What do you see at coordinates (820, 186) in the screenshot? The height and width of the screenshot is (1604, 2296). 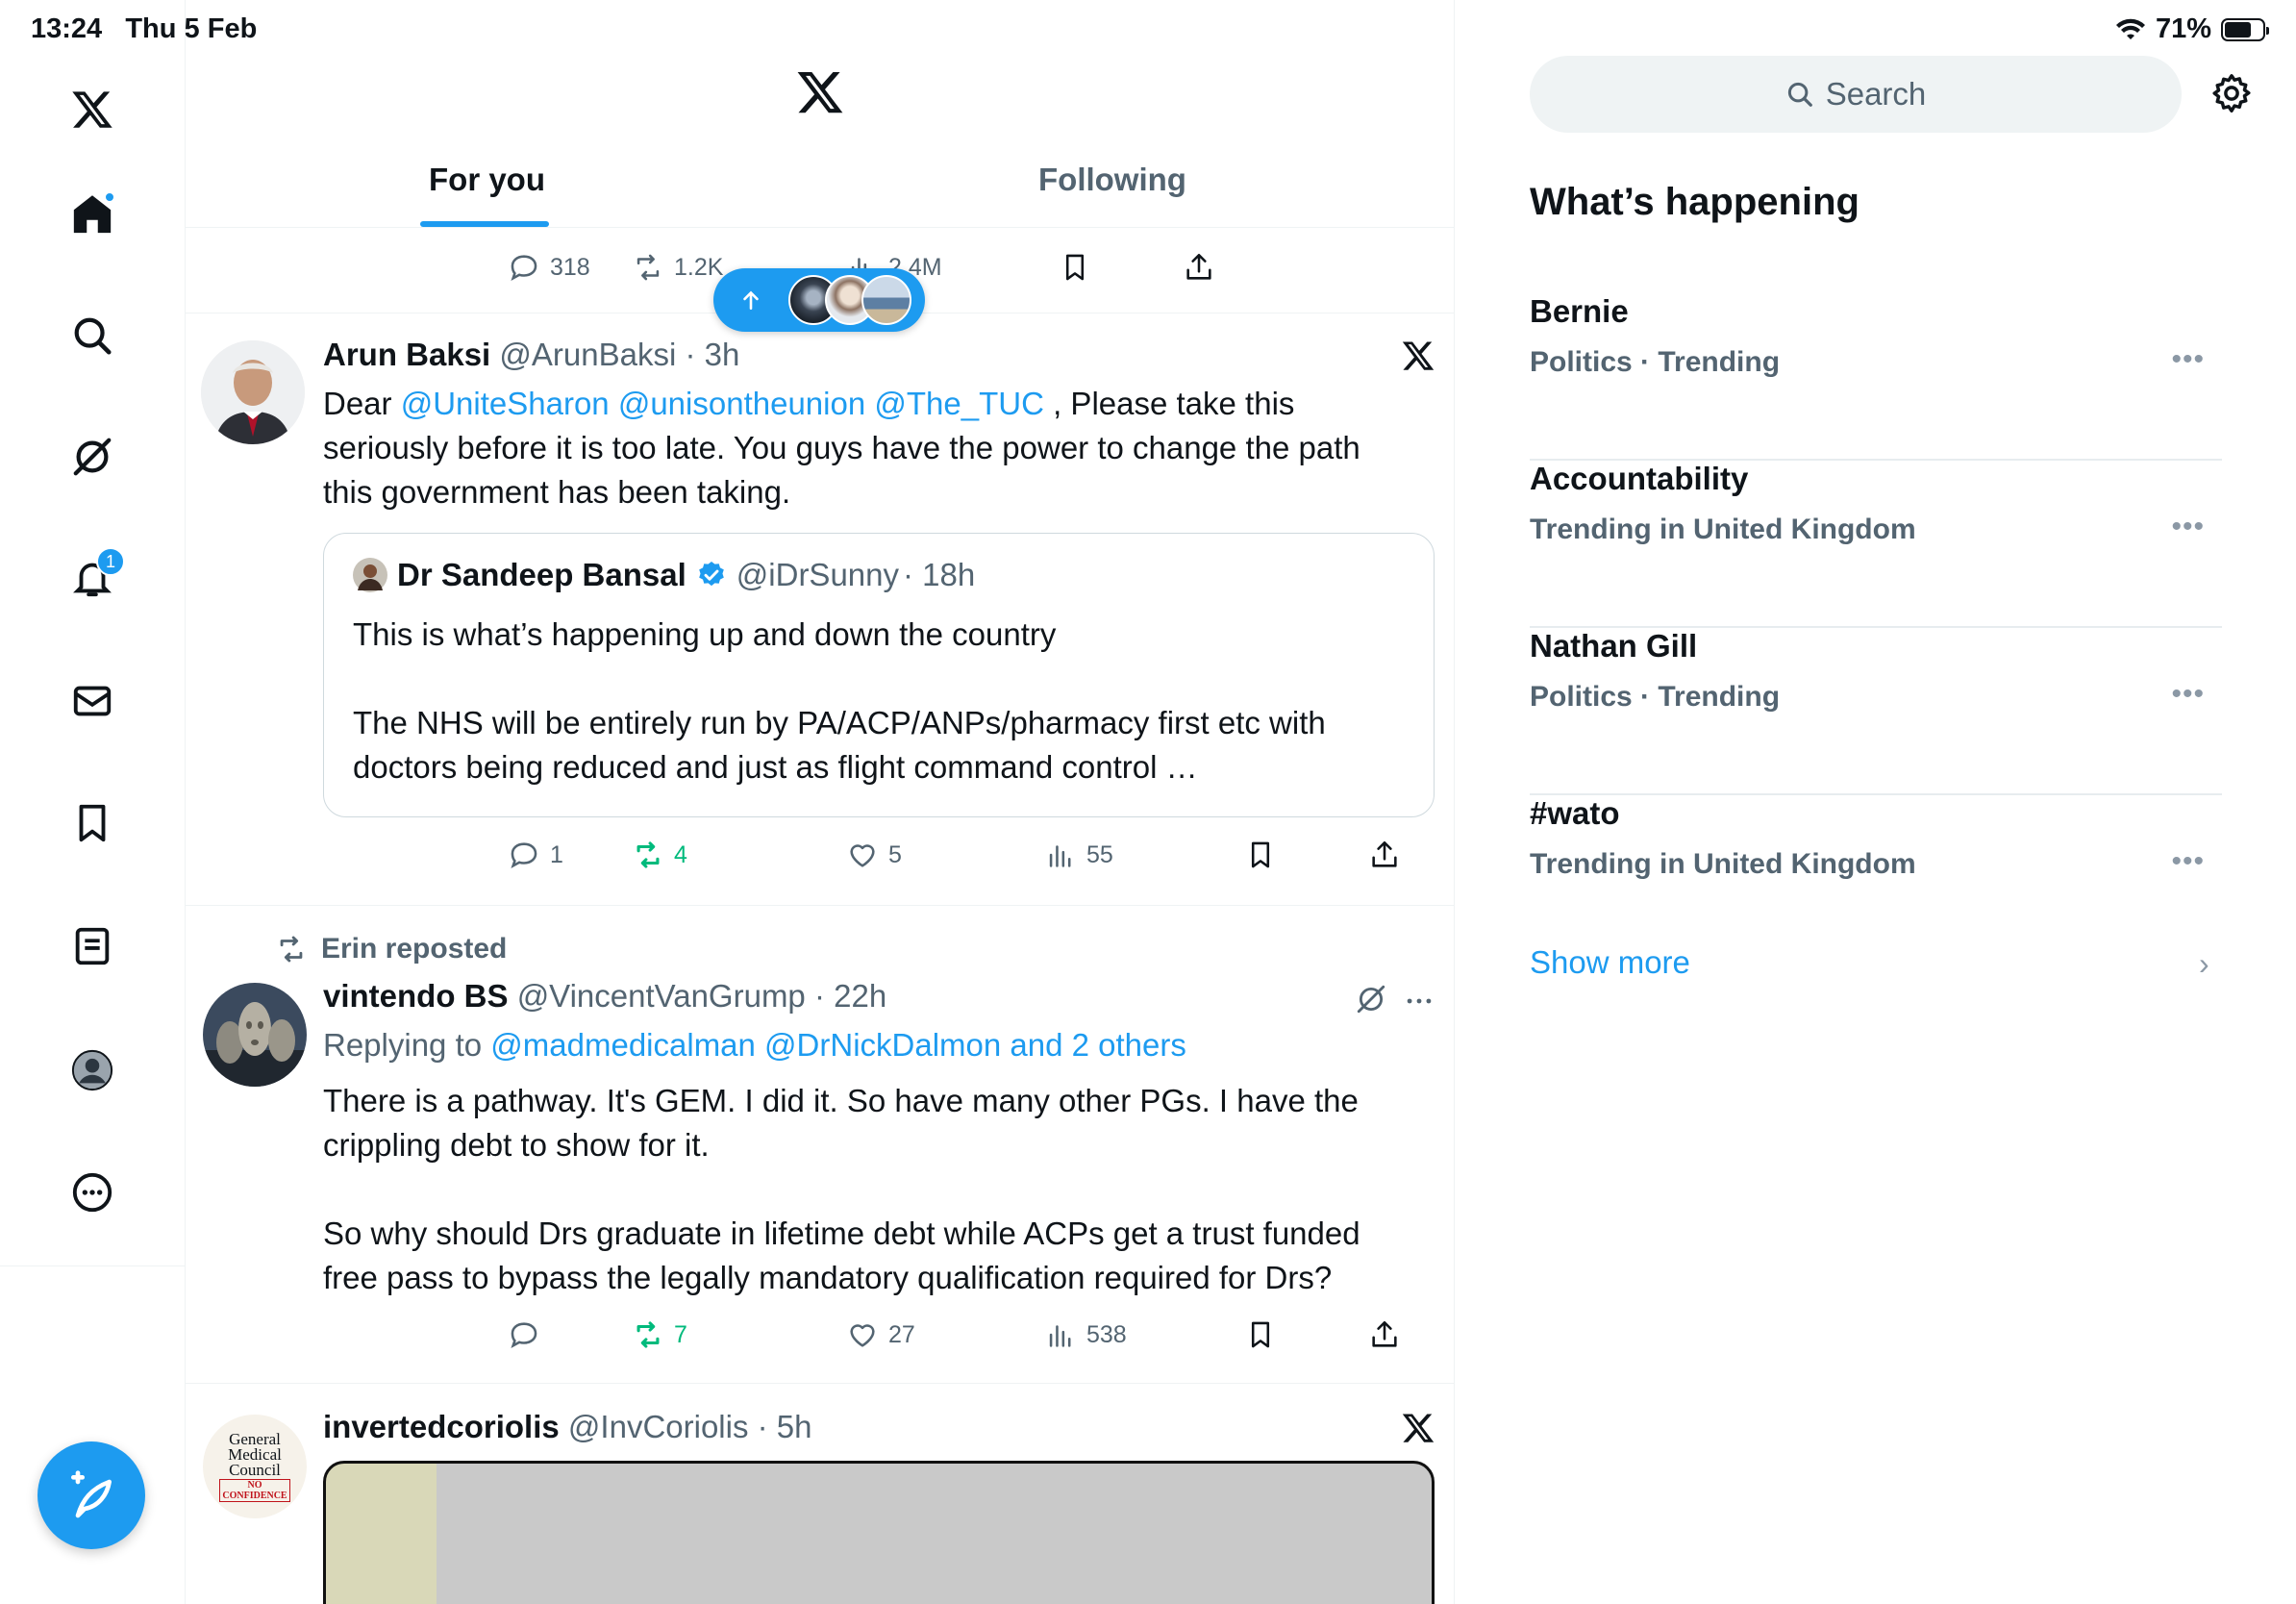 I see `timeline-tabs: For you Following` at bounding box center [820, 186].